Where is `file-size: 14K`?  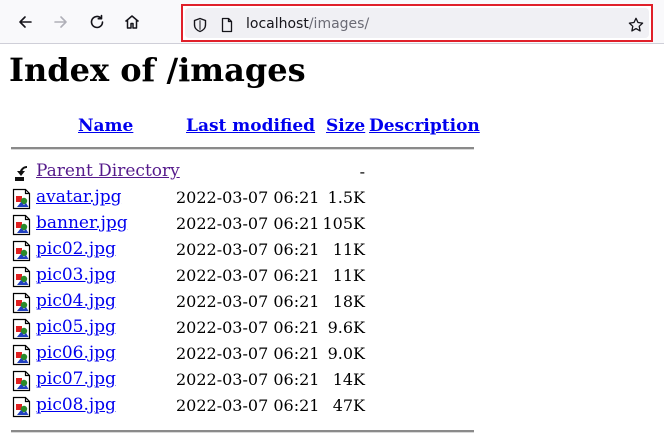 file-size: 14K is located at coordinates (348, 379).